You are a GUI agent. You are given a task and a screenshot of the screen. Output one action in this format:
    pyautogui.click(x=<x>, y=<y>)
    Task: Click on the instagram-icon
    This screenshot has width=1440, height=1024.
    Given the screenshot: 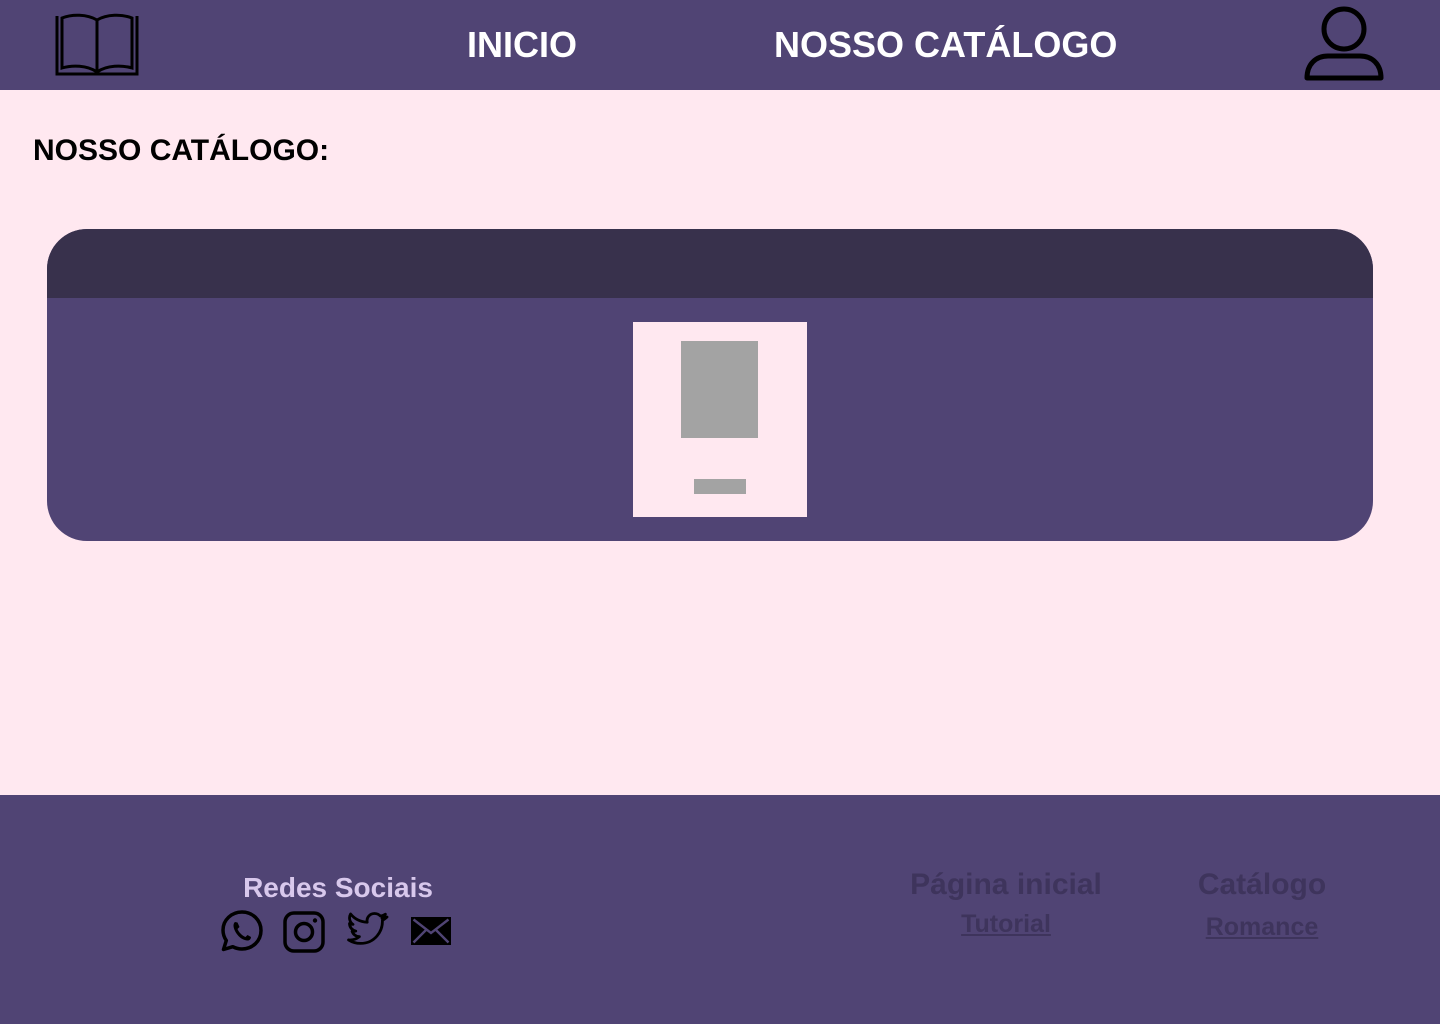 What is the action you would take?
    pyautogui.click(x=304, y=931)
    